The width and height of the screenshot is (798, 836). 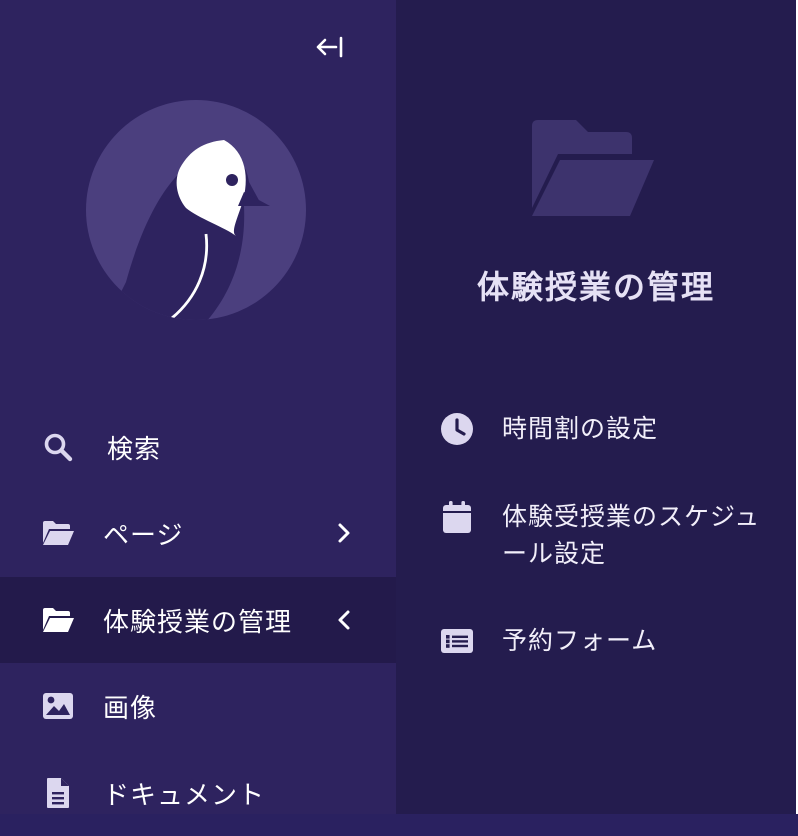 What do you see at coordinates (198, 447) in the screenshot?
I see `sidebar-item-search: 検索` at bounding box center [198, 447].